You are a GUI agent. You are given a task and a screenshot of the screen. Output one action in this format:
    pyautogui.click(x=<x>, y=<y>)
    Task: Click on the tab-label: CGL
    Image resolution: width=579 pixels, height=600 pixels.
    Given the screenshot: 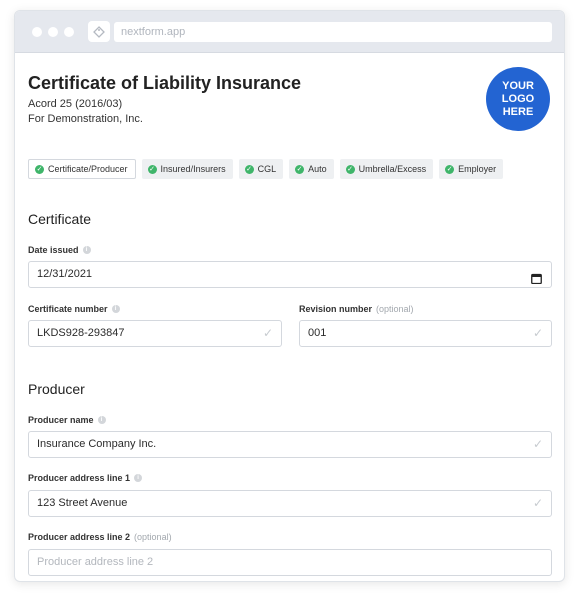 What is the action you would take?
    pyautogui.click(x=267, y=169)
    